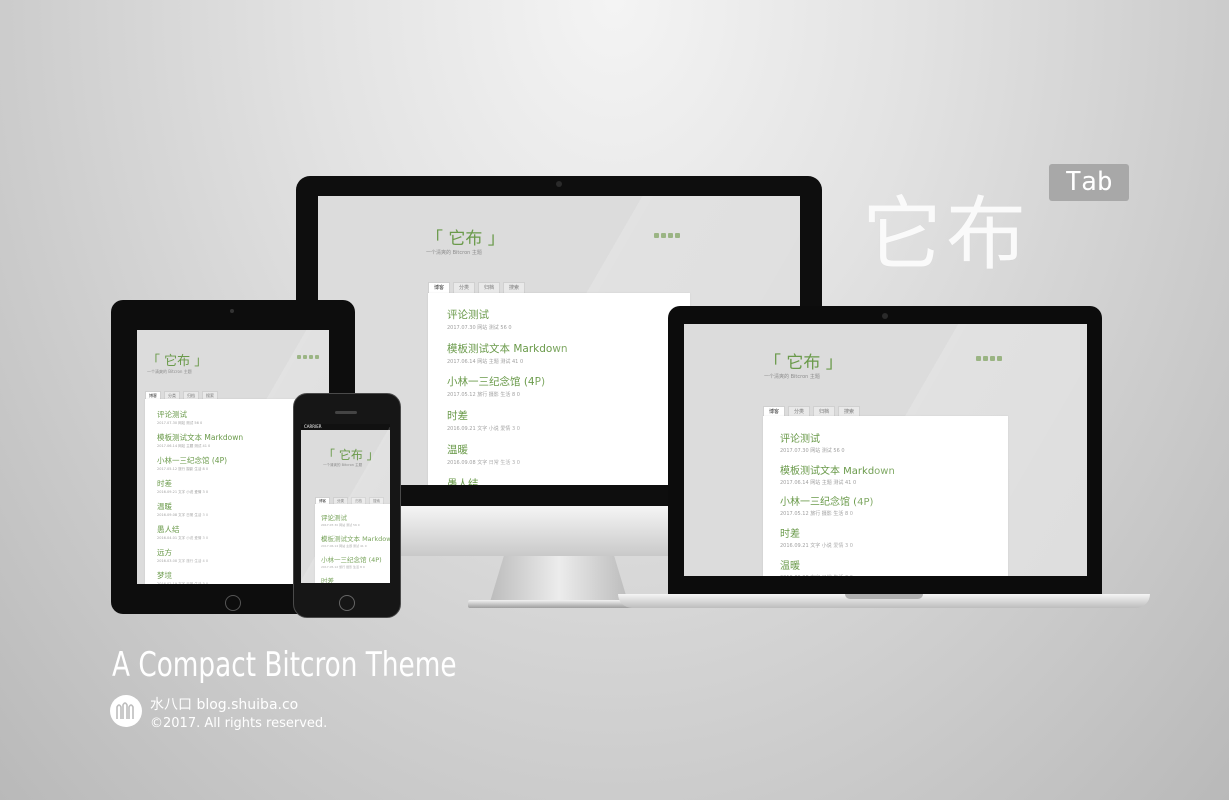 This screenshot has width=1229, height=800. Describe the element at coordinates (559, 184) in the screenshot. I see `imac-camera` at that location.